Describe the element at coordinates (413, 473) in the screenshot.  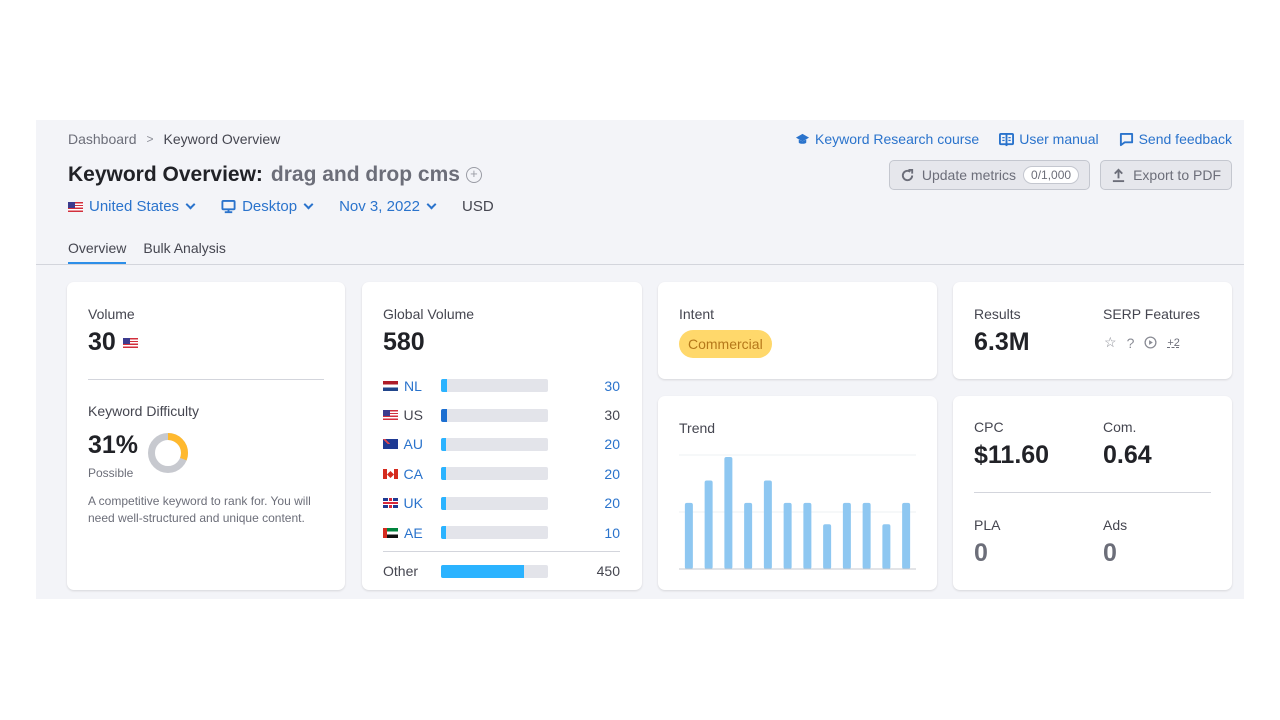
I see `country-code: CA` at that location.